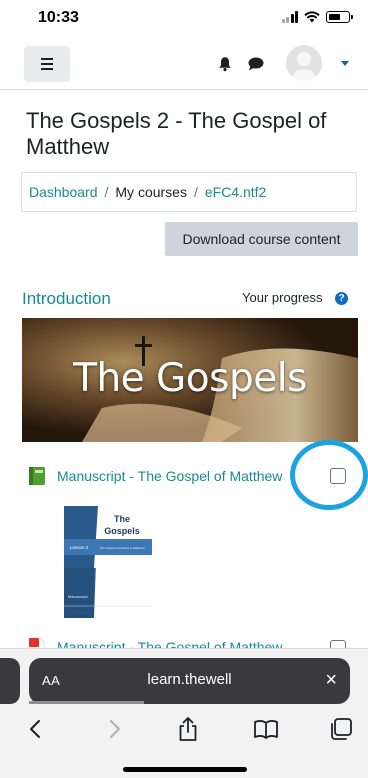  What do you see at coordinates (331, 680) in the screenshot?
I see `close-icon: ×` at bounding box center [331, 680].